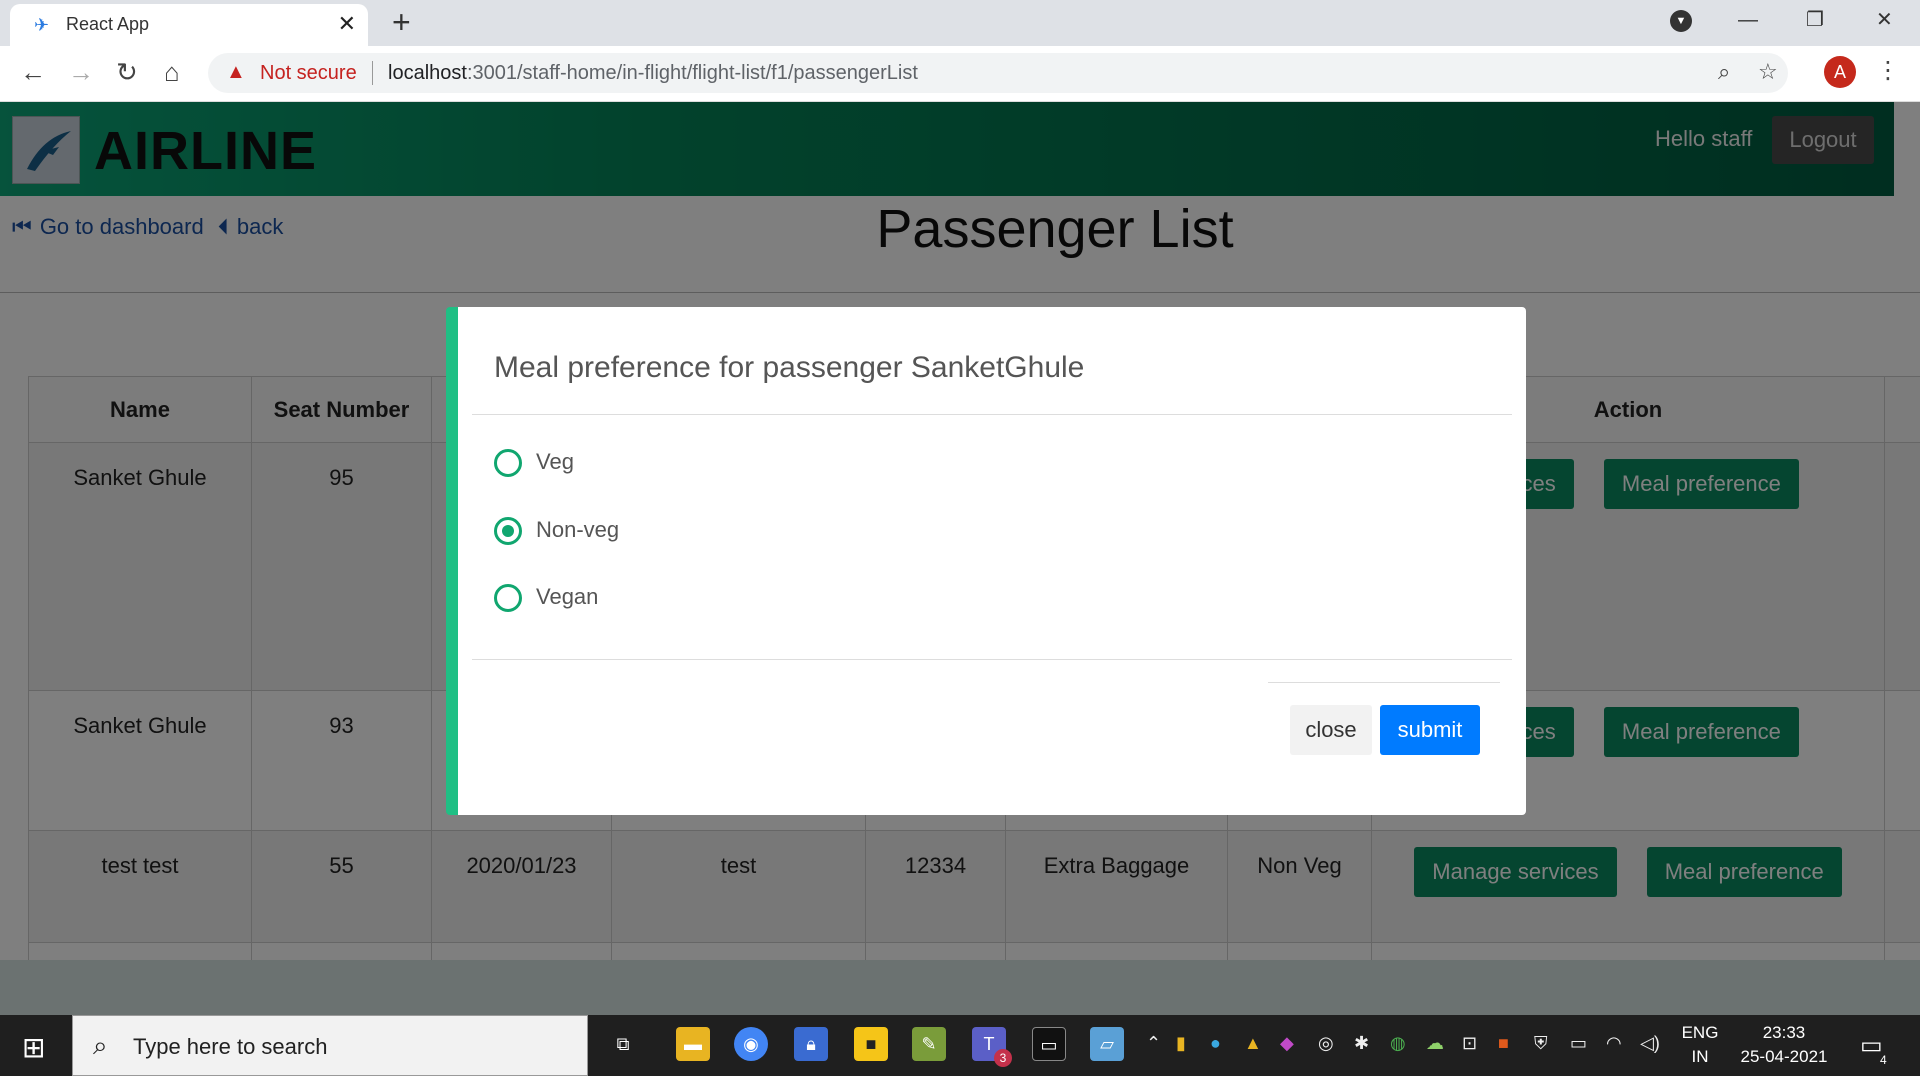 Image resolution: width=1920 pixels, height=1076 pixels. I want to click on option-non-veg: Non-veg, so click(557, 531).